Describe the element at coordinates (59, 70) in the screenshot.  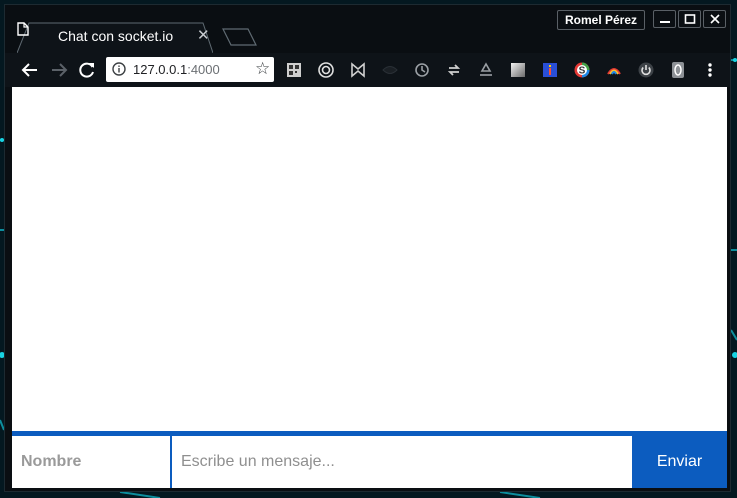
I see `forward-arrow-icon` at that location.